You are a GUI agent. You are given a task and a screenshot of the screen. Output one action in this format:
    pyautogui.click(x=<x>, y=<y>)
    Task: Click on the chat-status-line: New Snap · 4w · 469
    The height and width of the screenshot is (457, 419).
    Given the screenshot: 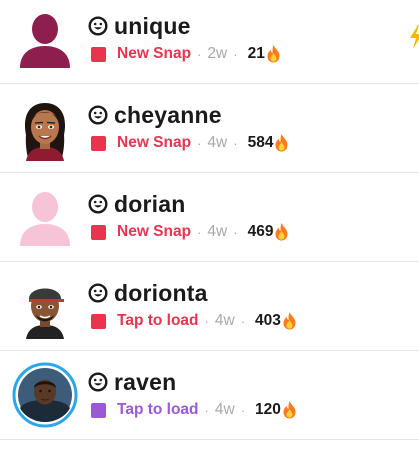 What is the action you would take?
    pyautogui.click(x=190, y=232)
    